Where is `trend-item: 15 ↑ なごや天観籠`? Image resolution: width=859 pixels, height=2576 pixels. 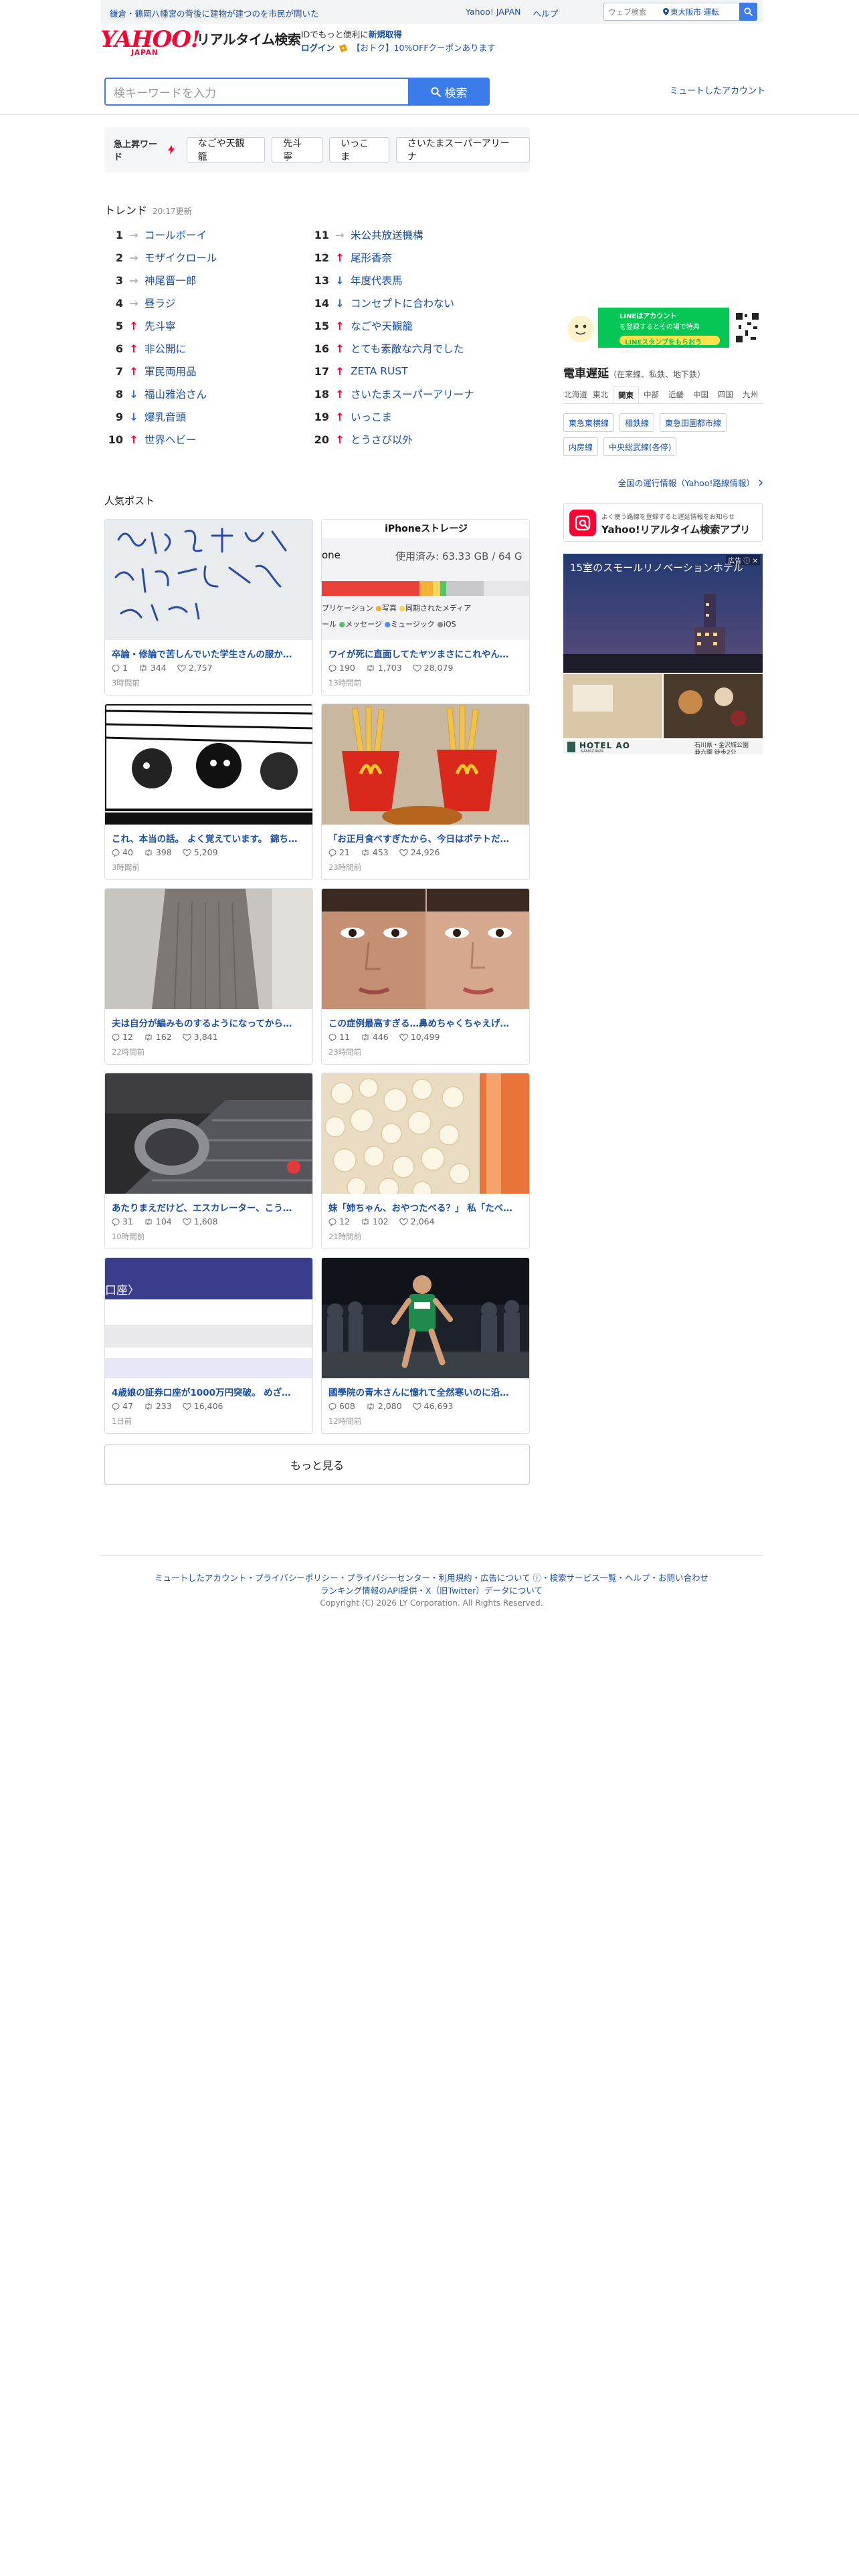 trend-item: 15 ↑ なごや天観籠 is located at coordinates (413, 325).